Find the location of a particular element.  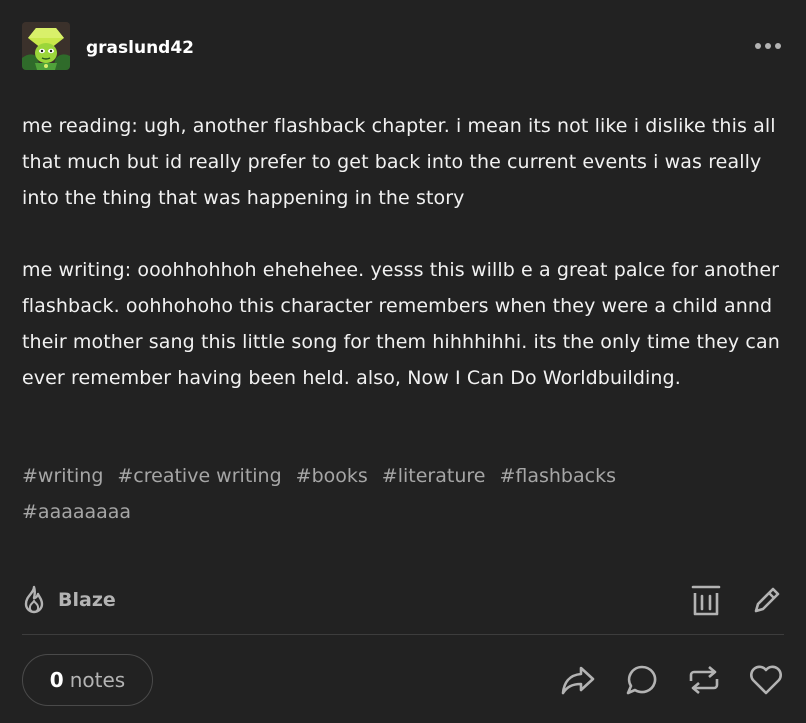

tag-writing: #writing is located at coordinates (62, 476).